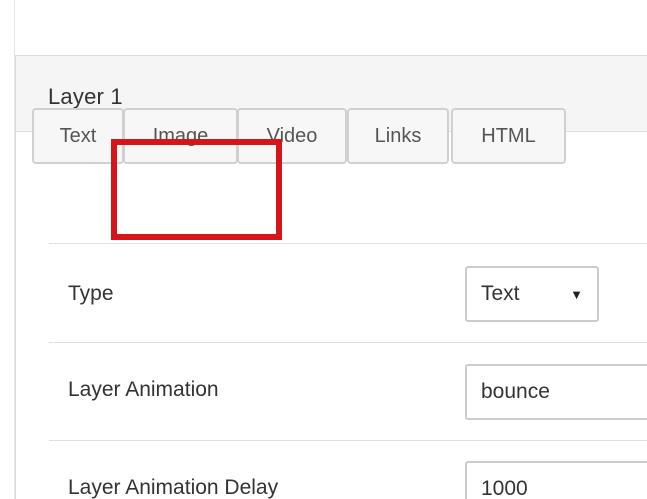 The height and width of the screenshot is (499, 647). I want to click on layer-animation-delay-input, so click(556, 480).